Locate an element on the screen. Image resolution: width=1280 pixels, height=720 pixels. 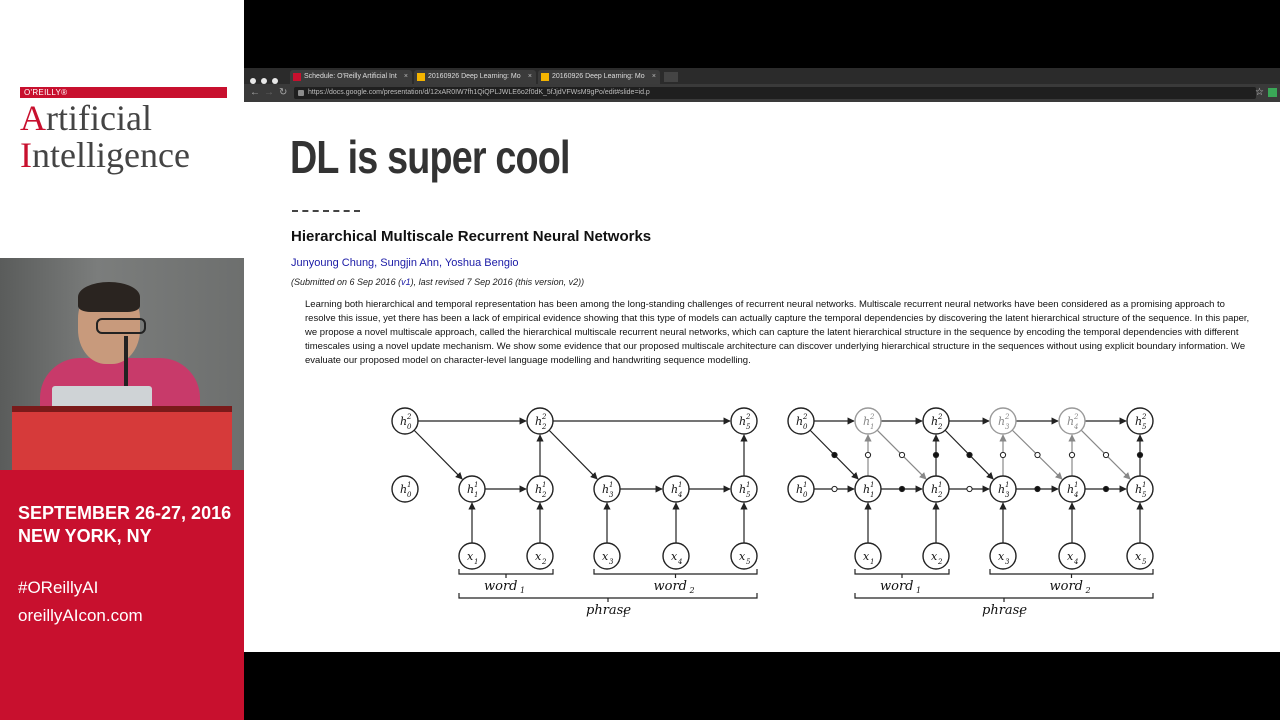
publisher-label: O'REILLY® is located at coordinates (46, 92).